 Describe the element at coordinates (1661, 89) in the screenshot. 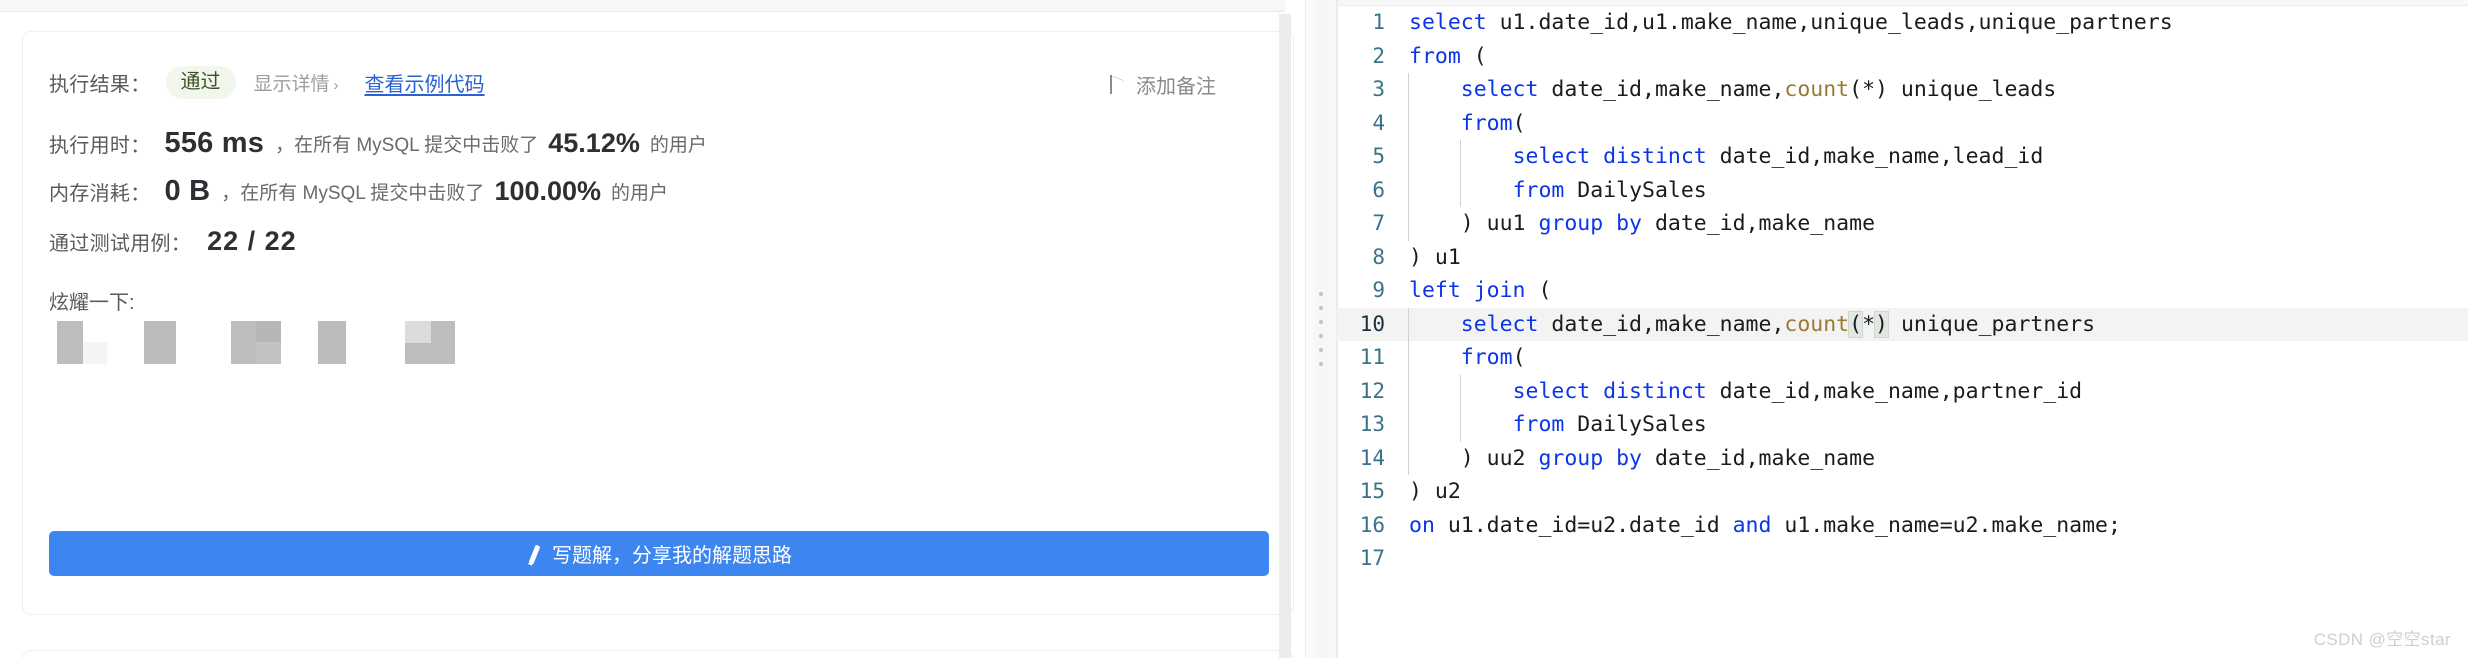

I see `code-token: date_id,make_name,` at that location.